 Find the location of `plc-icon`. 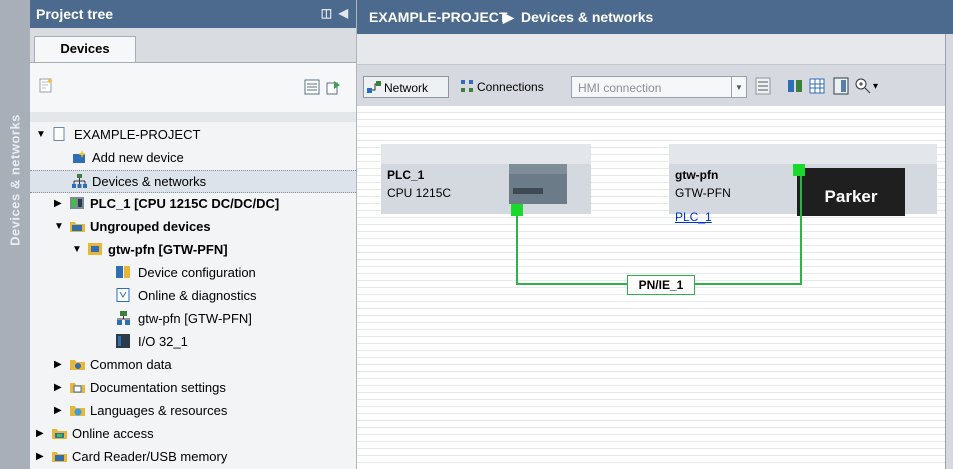

plc-icon is located at coordinates (77, 203).